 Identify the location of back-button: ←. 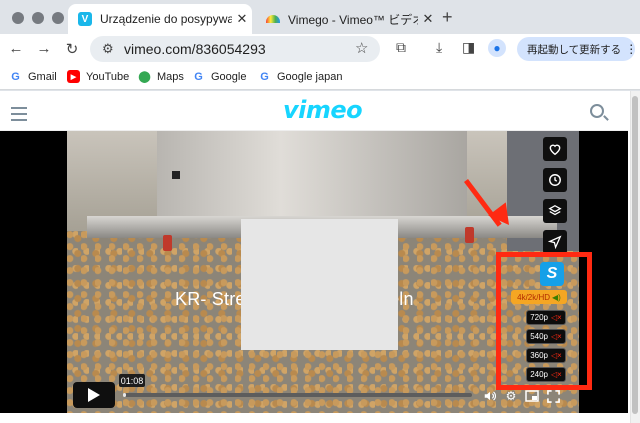
(16, 48).